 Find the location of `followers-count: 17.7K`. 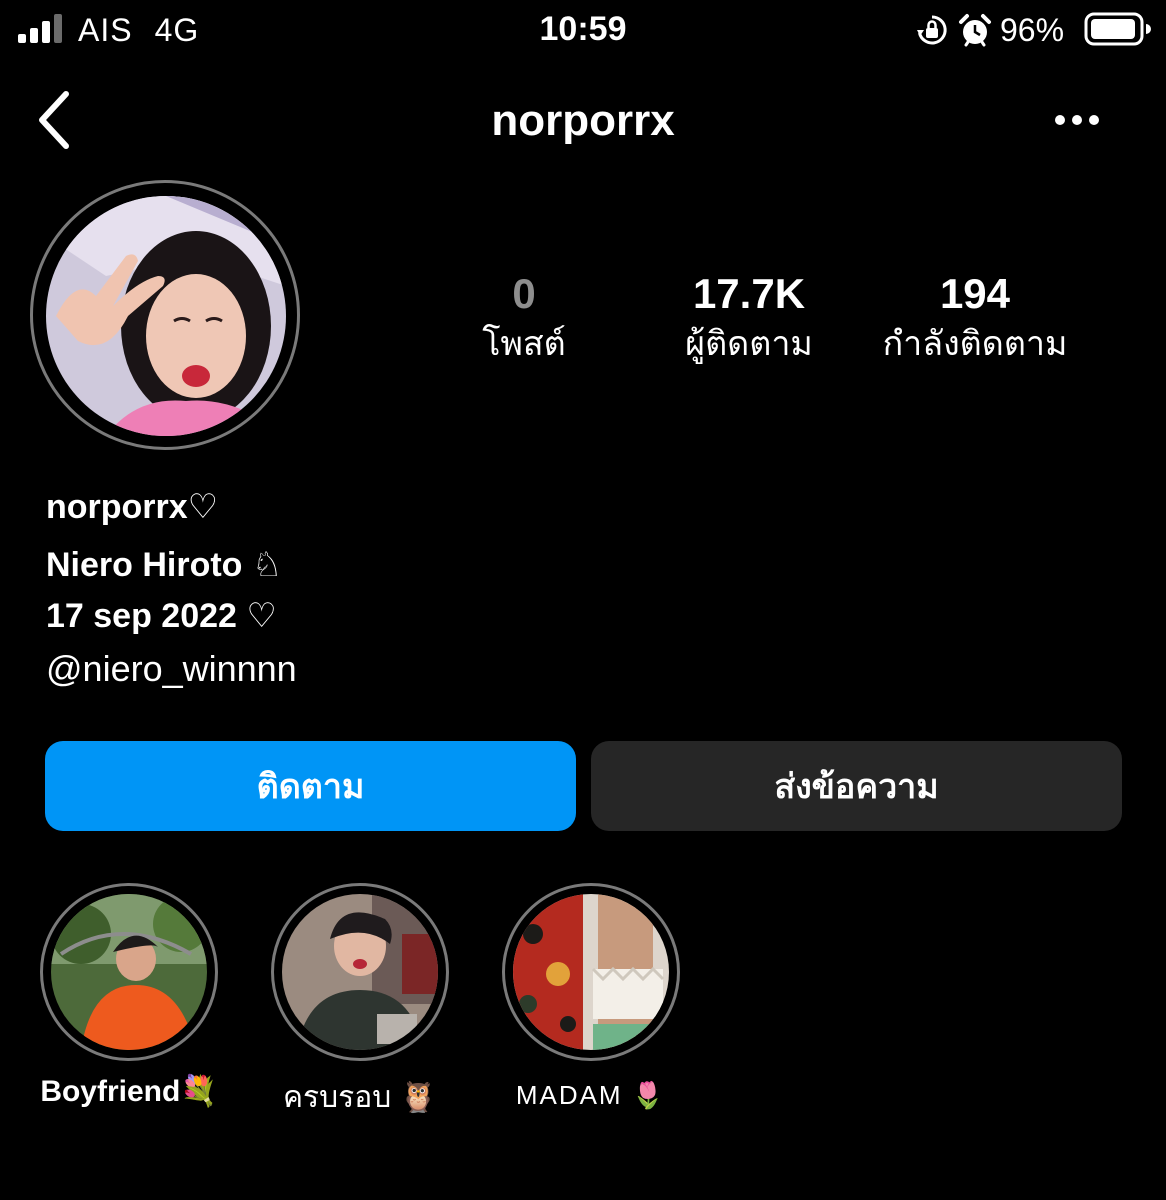

followers-count: 17.7K is located at coordinates (749, 293).